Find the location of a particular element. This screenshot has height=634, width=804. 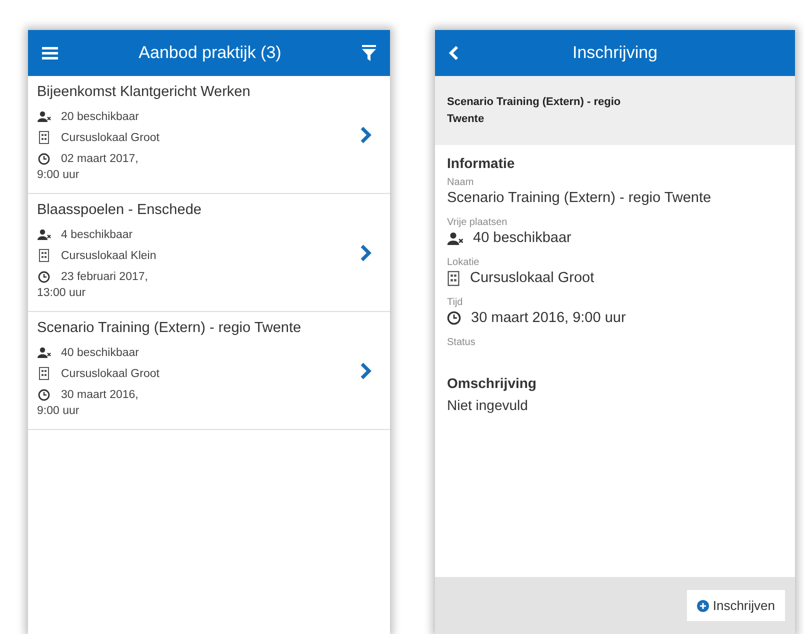

field-value: Scenario Training (Extern) - regio Twente is located at coordinates (579, 198).